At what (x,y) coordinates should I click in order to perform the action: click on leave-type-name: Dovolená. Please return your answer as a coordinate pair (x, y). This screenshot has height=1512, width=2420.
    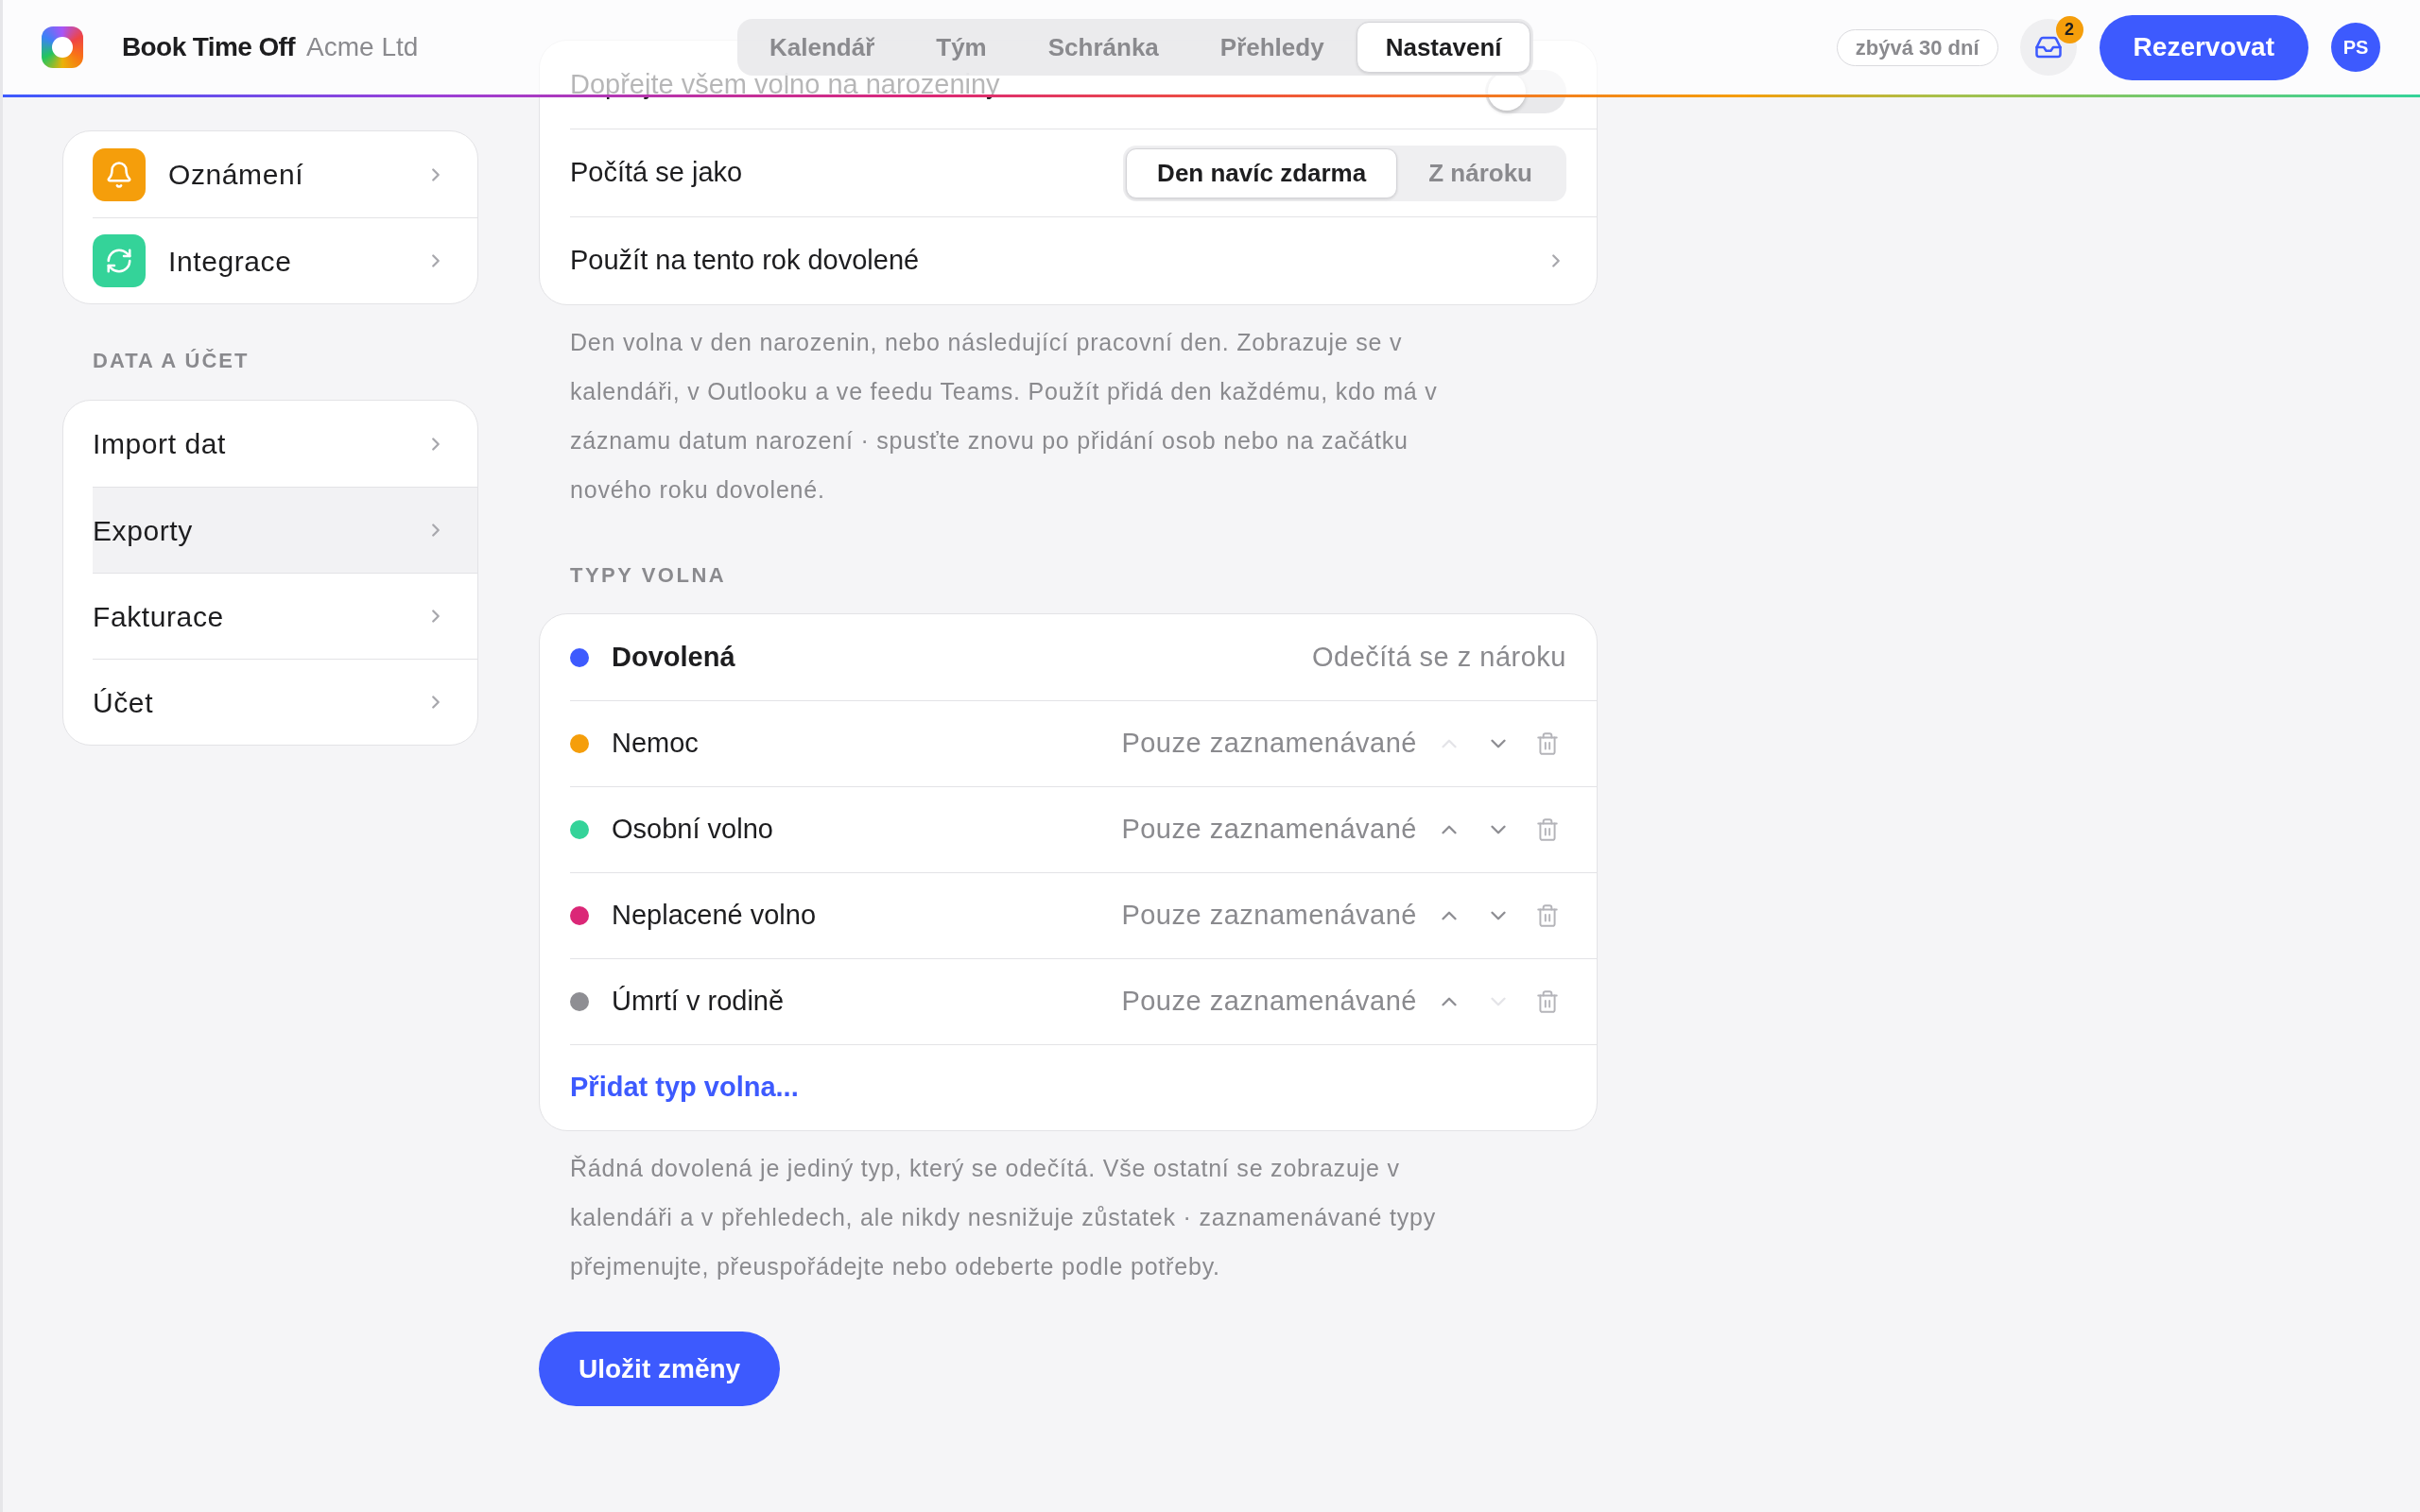
    Looking at the image, I should click on (673, 657).